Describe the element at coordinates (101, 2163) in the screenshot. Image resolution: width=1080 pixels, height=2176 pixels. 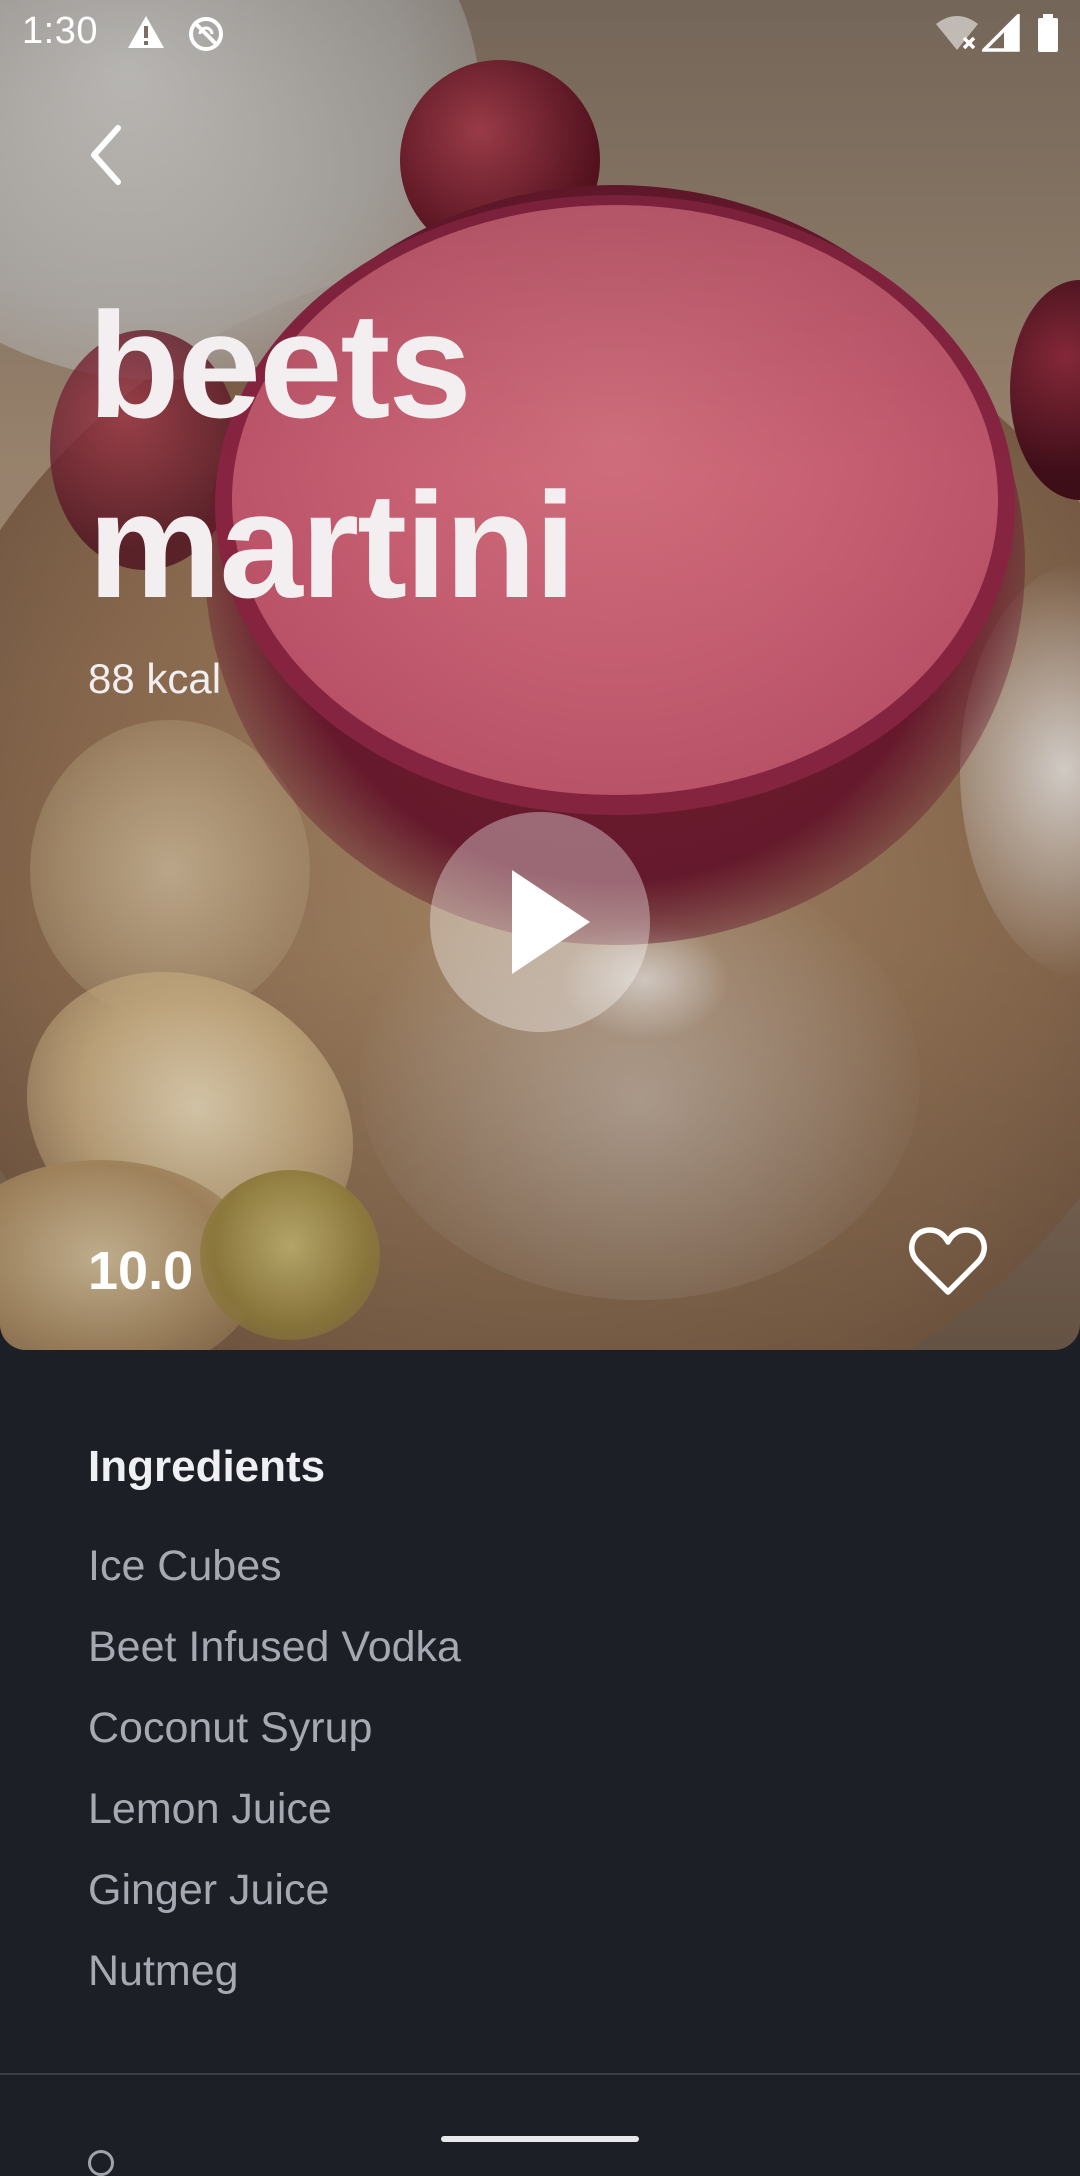
I see `next-section-icon` at that location.